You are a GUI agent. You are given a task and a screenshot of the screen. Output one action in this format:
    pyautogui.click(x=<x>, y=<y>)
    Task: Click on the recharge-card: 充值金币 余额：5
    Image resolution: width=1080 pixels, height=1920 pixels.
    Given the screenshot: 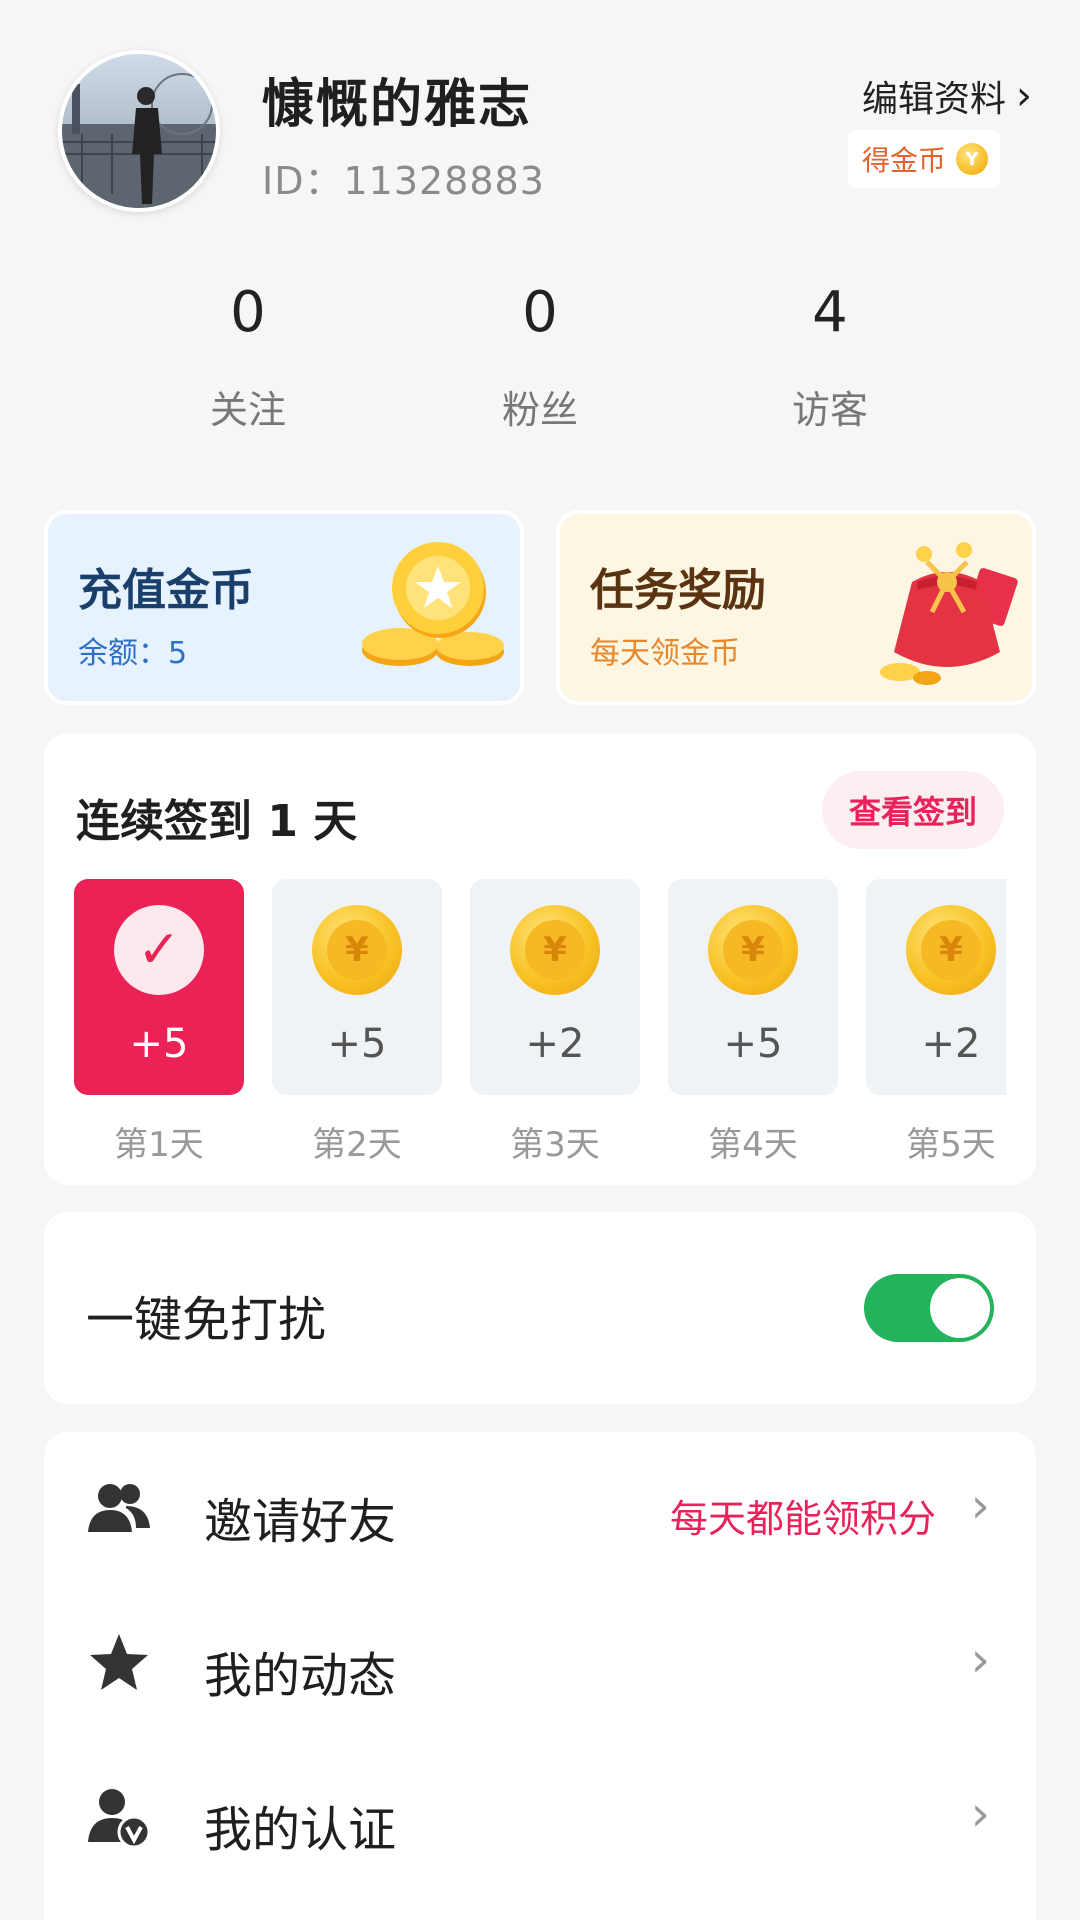 What is the action you would take?
    pyautogui.click(x=284, y=607)
    